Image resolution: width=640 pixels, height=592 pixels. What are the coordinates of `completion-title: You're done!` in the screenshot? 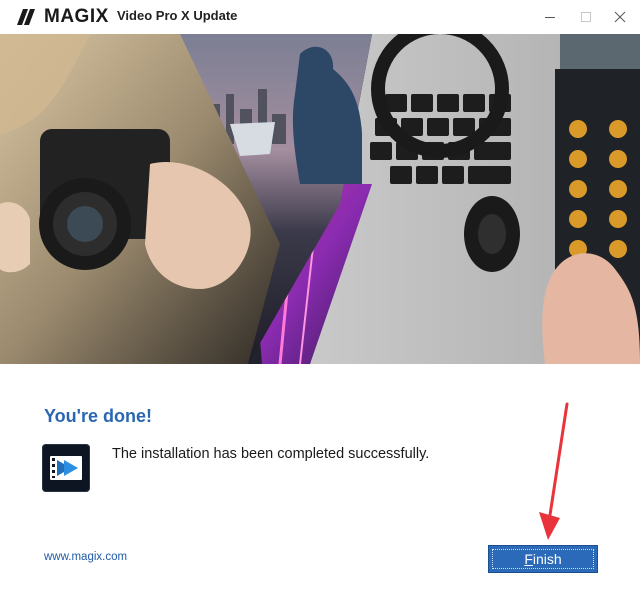 It's located at (98, 416).